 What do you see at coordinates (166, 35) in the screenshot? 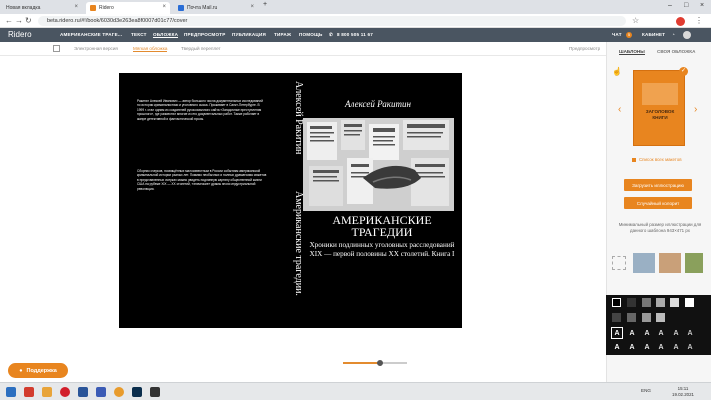
I see `menu-cover: ОБЛОЖКА` at bounding box center [166, 35].